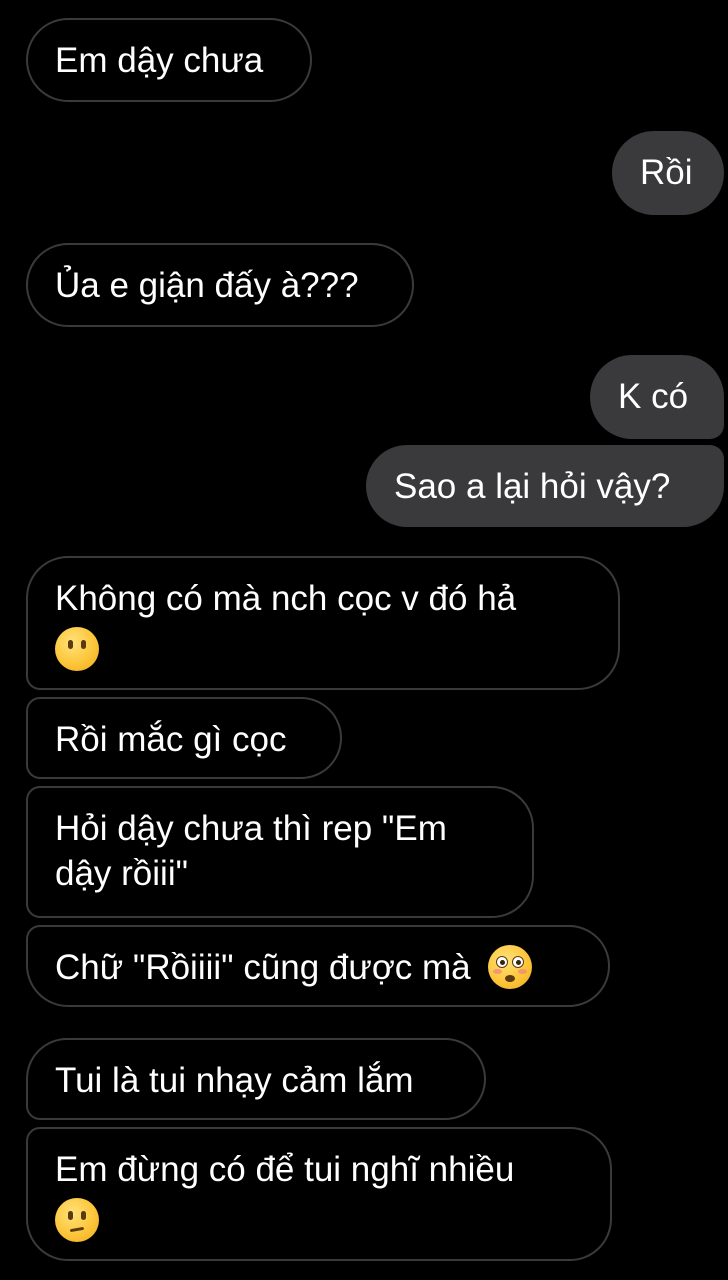  I want to click on message-text-line1: Hỏi dậy chưa thì rep "Em, so click(251, 828).